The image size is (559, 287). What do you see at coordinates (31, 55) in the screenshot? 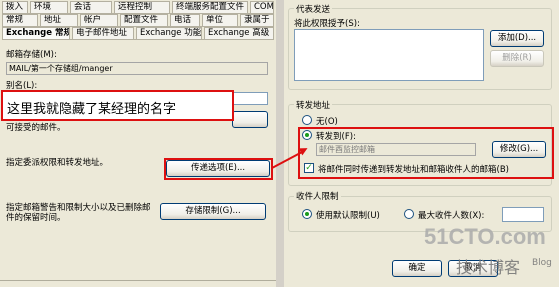
I see `mailbox-store-label: 邮箱存储(M):` at bounding box center [31, 55].